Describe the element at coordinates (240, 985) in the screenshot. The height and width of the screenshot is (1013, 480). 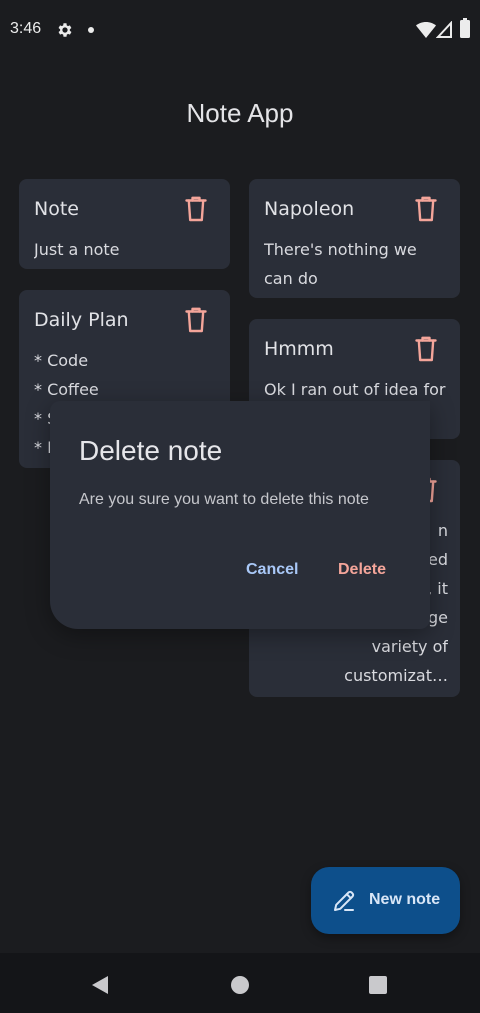
I see `home-icon` at that location.